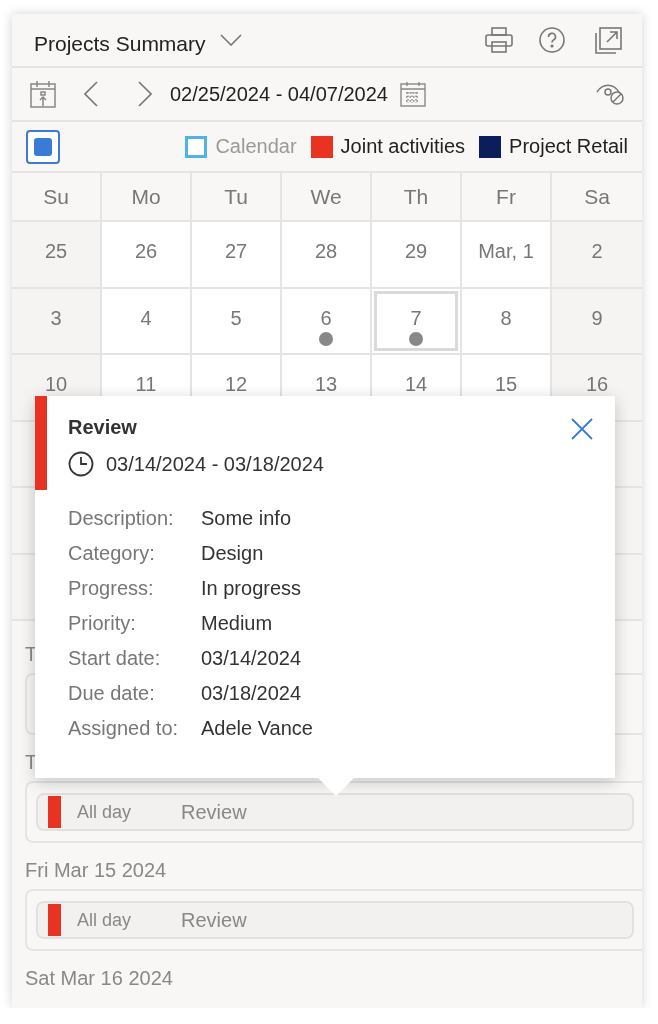 The width and height of the screenshot is (658, 1024). I want to click on detail-label: Description:, so click(121, 518).